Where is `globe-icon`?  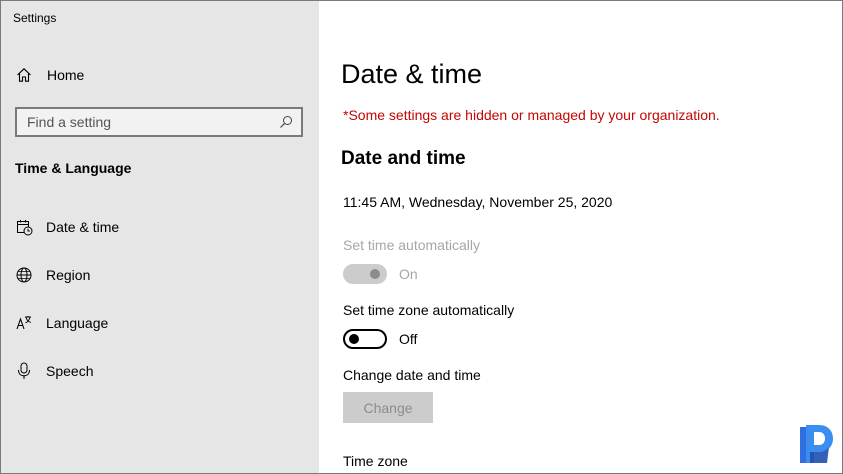 globe-icon is located at coordinates (24, 275).